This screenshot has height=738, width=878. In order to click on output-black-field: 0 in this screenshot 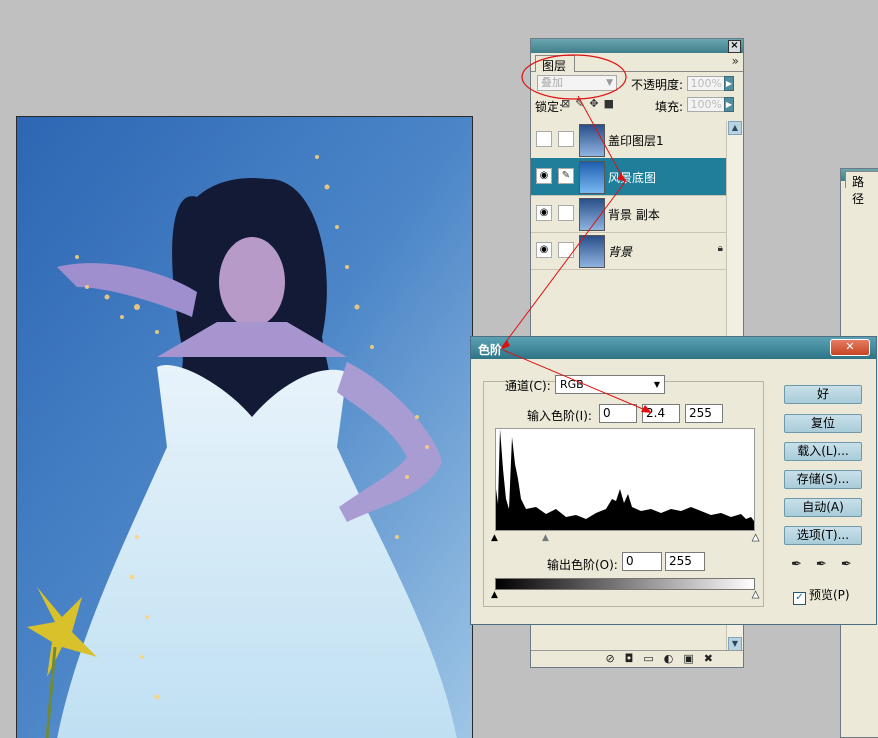, I will do `click(642, 561)`.